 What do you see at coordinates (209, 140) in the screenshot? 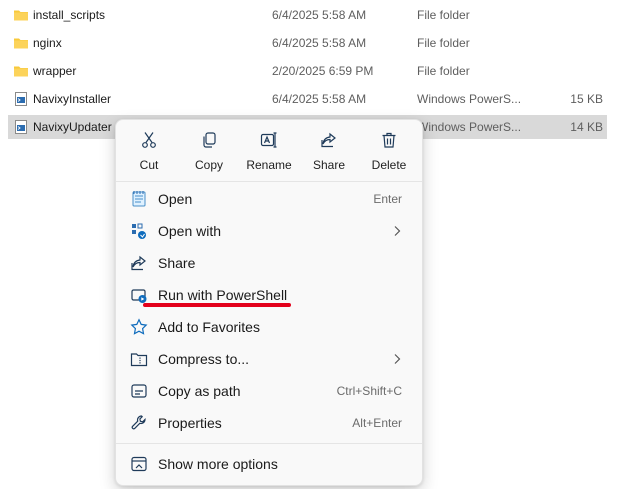
I see `copy-icon` at bounding box center [209, 140].